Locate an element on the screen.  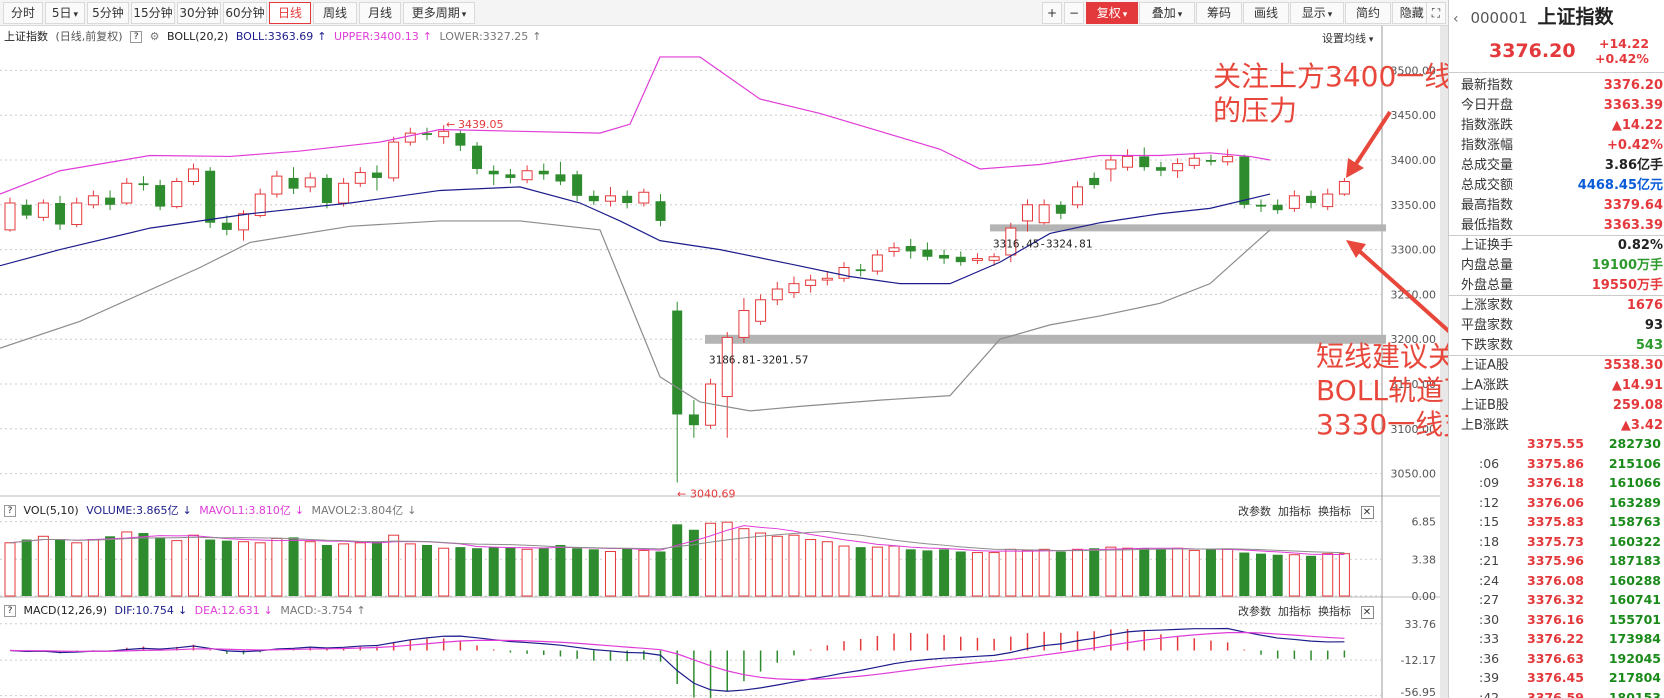
annotation-line: 的压力 is located at coordinates (1255, 110).